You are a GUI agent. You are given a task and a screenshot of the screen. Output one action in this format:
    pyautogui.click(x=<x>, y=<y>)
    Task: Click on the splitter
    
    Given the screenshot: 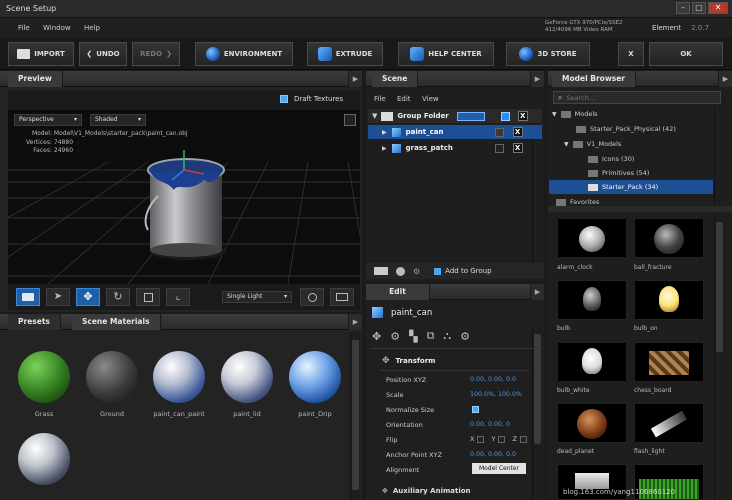 What is the action you would take?
    pyautogui.click(x=640, y=209)
    